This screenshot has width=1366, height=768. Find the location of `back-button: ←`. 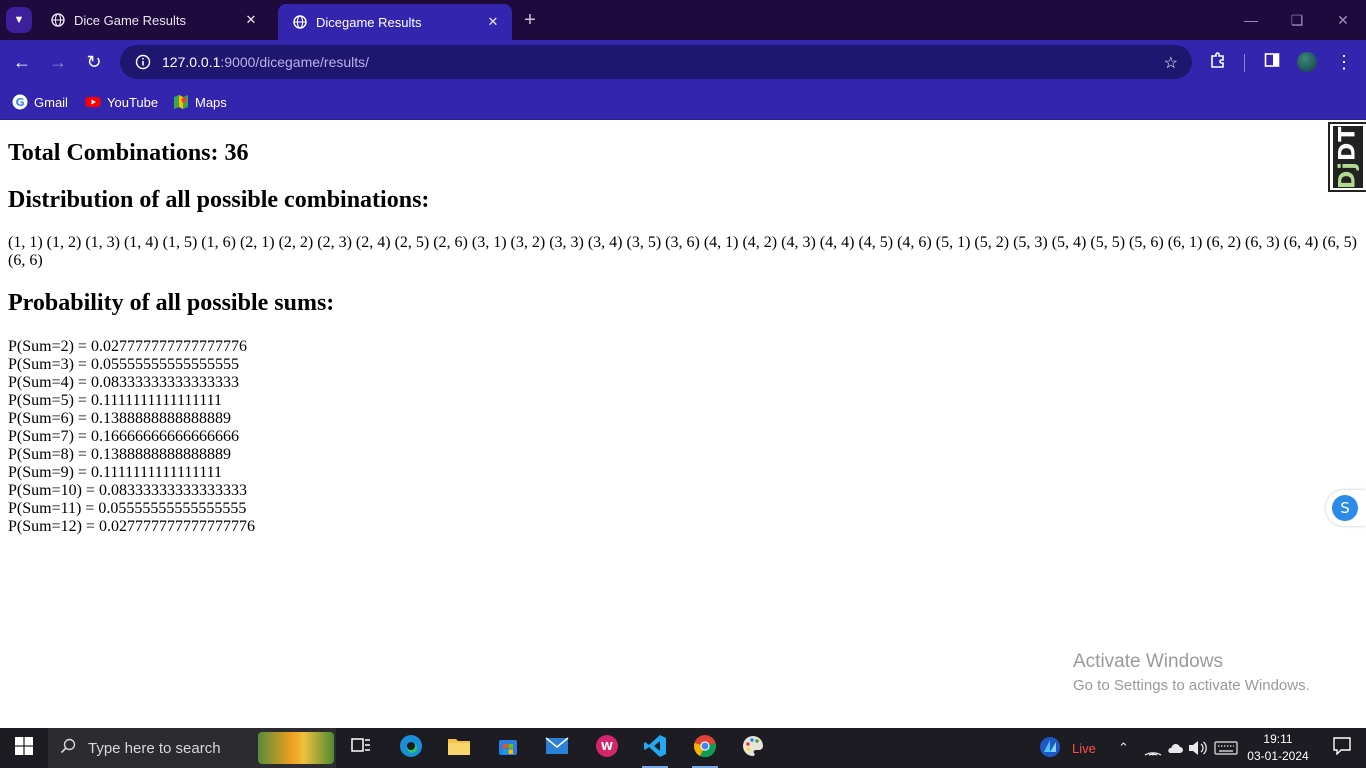

back-button: ← is located at coordinates (22, 62).